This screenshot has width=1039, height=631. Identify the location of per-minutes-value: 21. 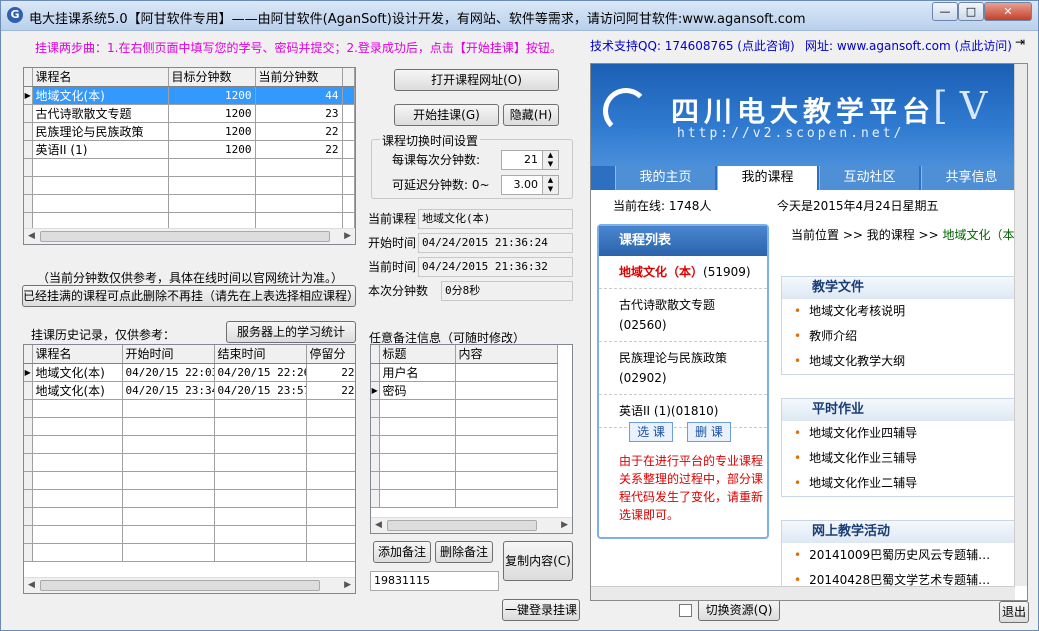
(531, 159).